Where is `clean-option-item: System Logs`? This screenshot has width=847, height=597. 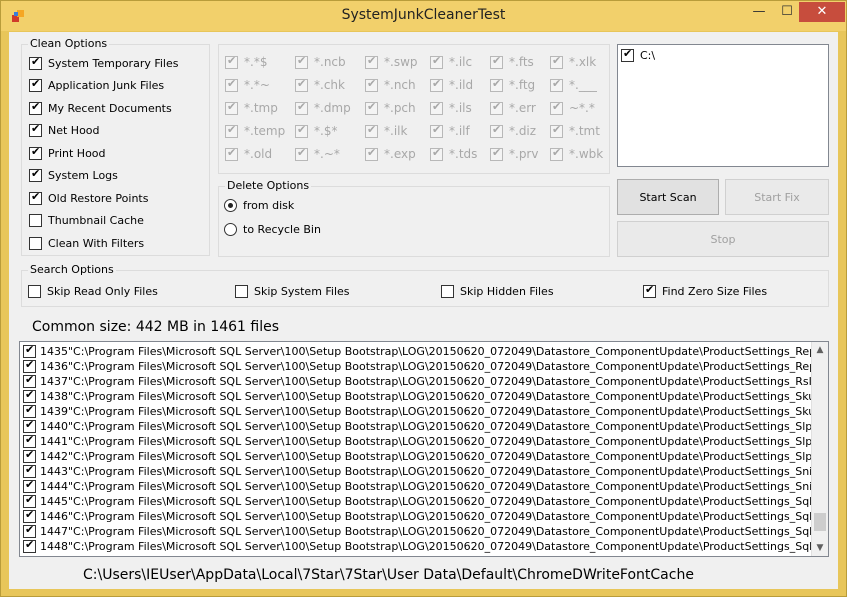
clean-option-item: System Logs is located at coordinates (73, 175).